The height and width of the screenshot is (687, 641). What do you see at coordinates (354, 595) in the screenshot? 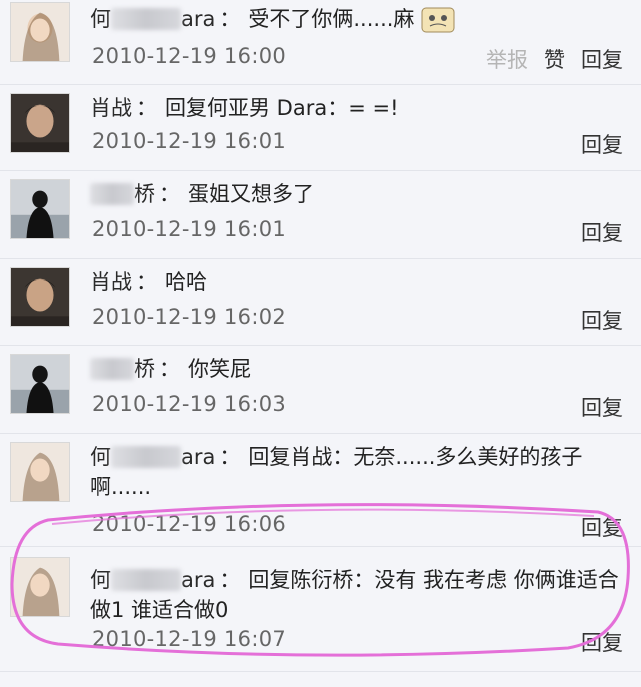
I see `comment-line: 何 ara：回复陈衍桥：没有 我在考虑 你俩谁适合做1 谁适合做0` at bounding box center [354, 595].